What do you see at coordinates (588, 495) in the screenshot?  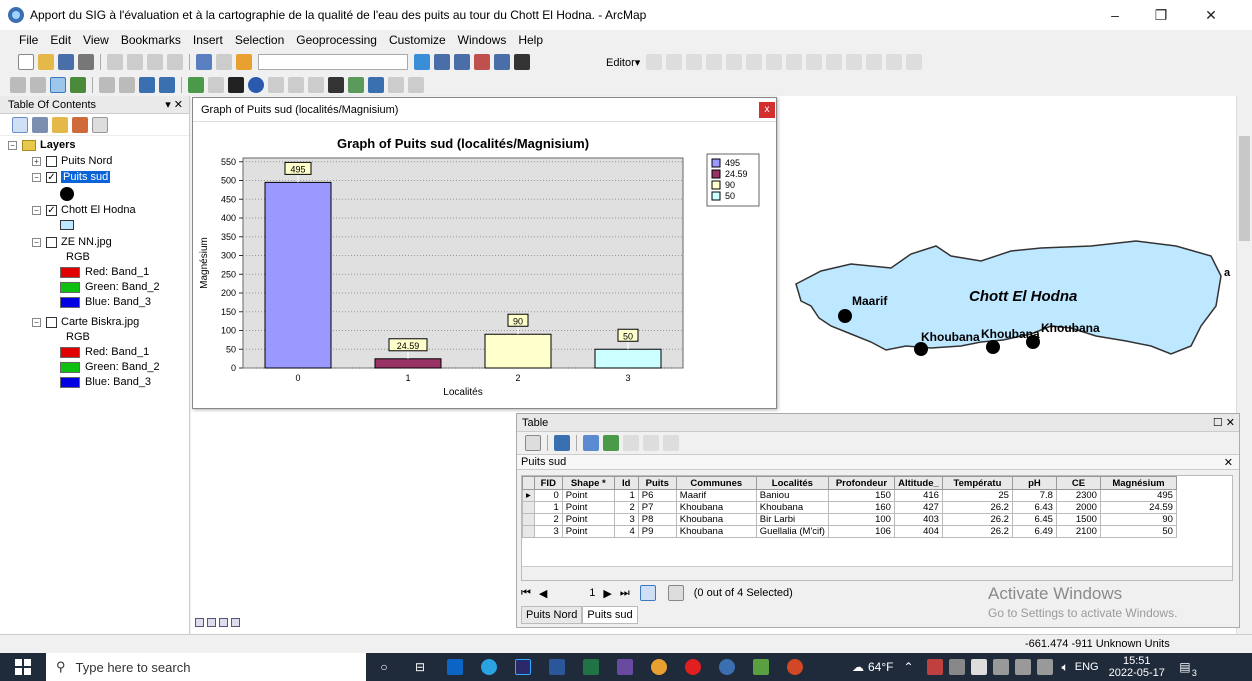 I see `cell: Point` at bounding box center [588, 495].